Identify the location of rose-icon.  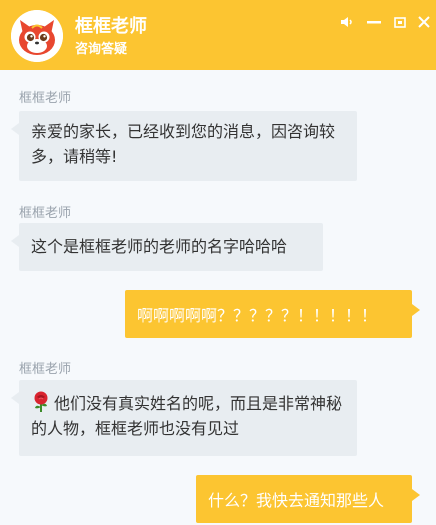
(41, 402).